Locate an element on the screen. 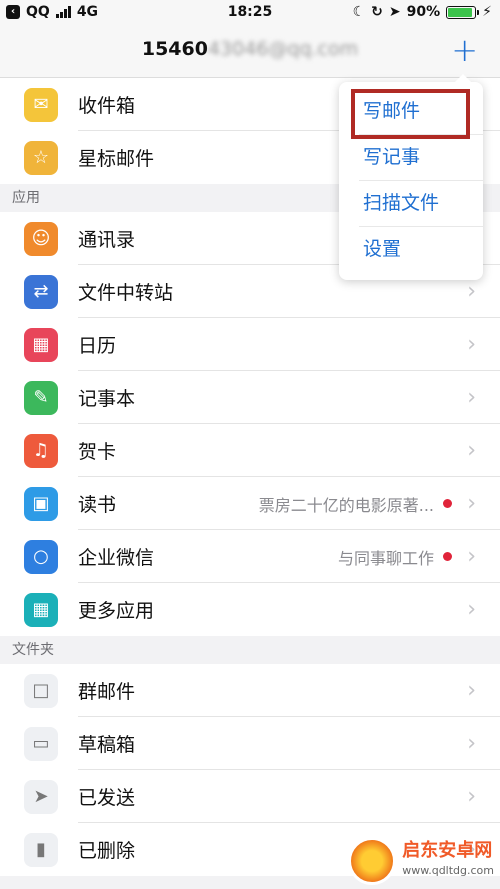 The height and width of the screenshot is (889, 500). list-item-label: 星标邮件 is located at coordinates (116, 159).